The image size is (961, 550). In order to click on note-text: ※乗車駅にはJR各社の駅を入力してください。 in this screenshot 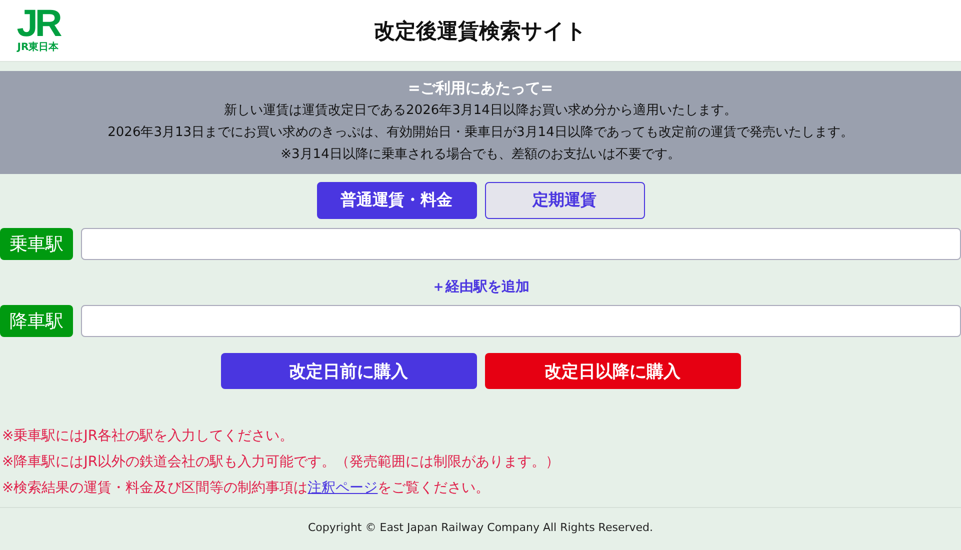, I will do `click(148, 436)`.